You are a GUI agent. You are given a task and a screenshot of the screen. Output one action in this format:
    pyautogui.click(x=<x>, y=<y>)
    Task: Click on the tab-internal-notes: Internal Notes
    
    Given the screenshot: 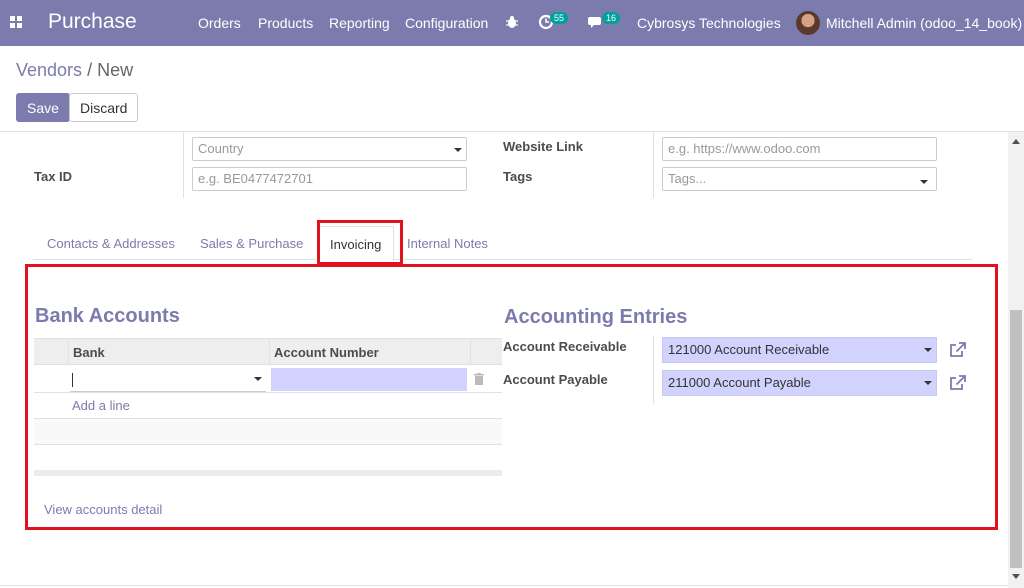 What is the action you would take?
    pyautogui.click(x=447, y=243)
    